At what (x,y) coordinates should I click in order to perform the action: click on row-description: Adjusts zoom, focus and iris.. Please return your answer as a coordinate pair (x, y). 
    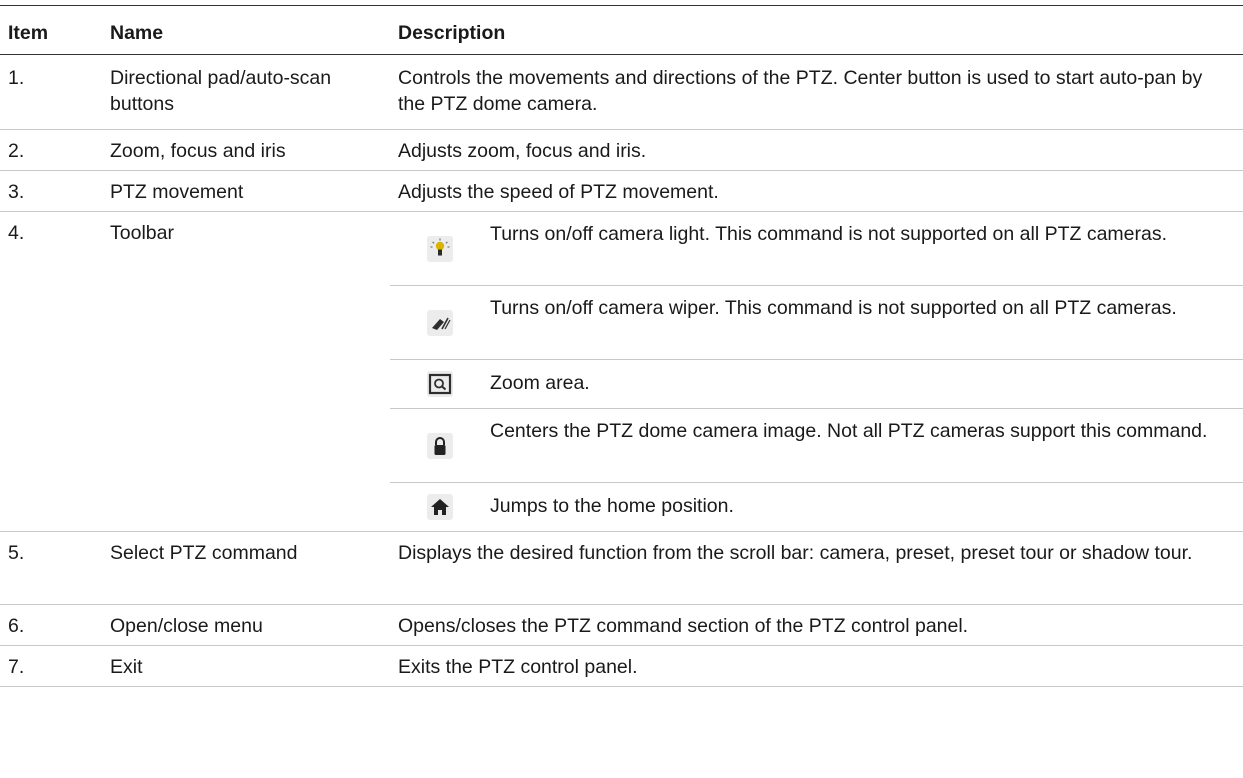
    Looking at the image, I should click on (522, 151).